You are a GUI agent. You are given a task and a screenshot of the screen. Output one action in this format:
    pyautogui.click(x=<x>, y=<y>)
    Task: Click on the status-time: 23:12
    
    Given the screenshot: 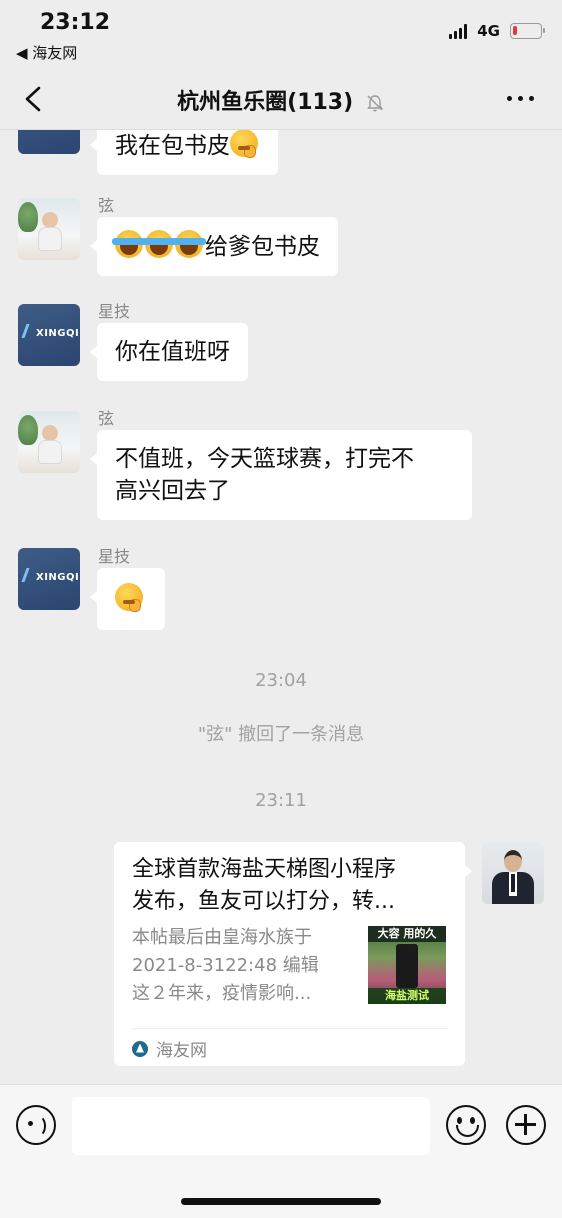 What is the action you would take?
    pyautogui.click(x=75, y=22)
    